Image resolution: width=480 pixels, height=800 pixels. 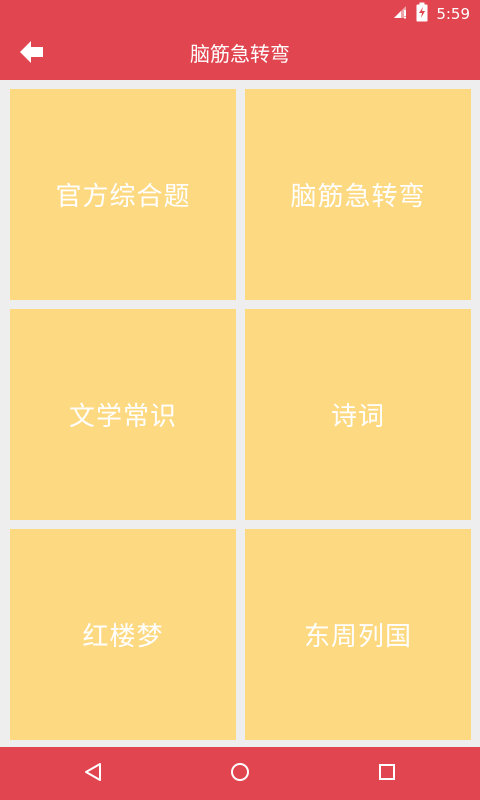 I want to click on category-label: 官方综合题, so click(x=123, y=197).